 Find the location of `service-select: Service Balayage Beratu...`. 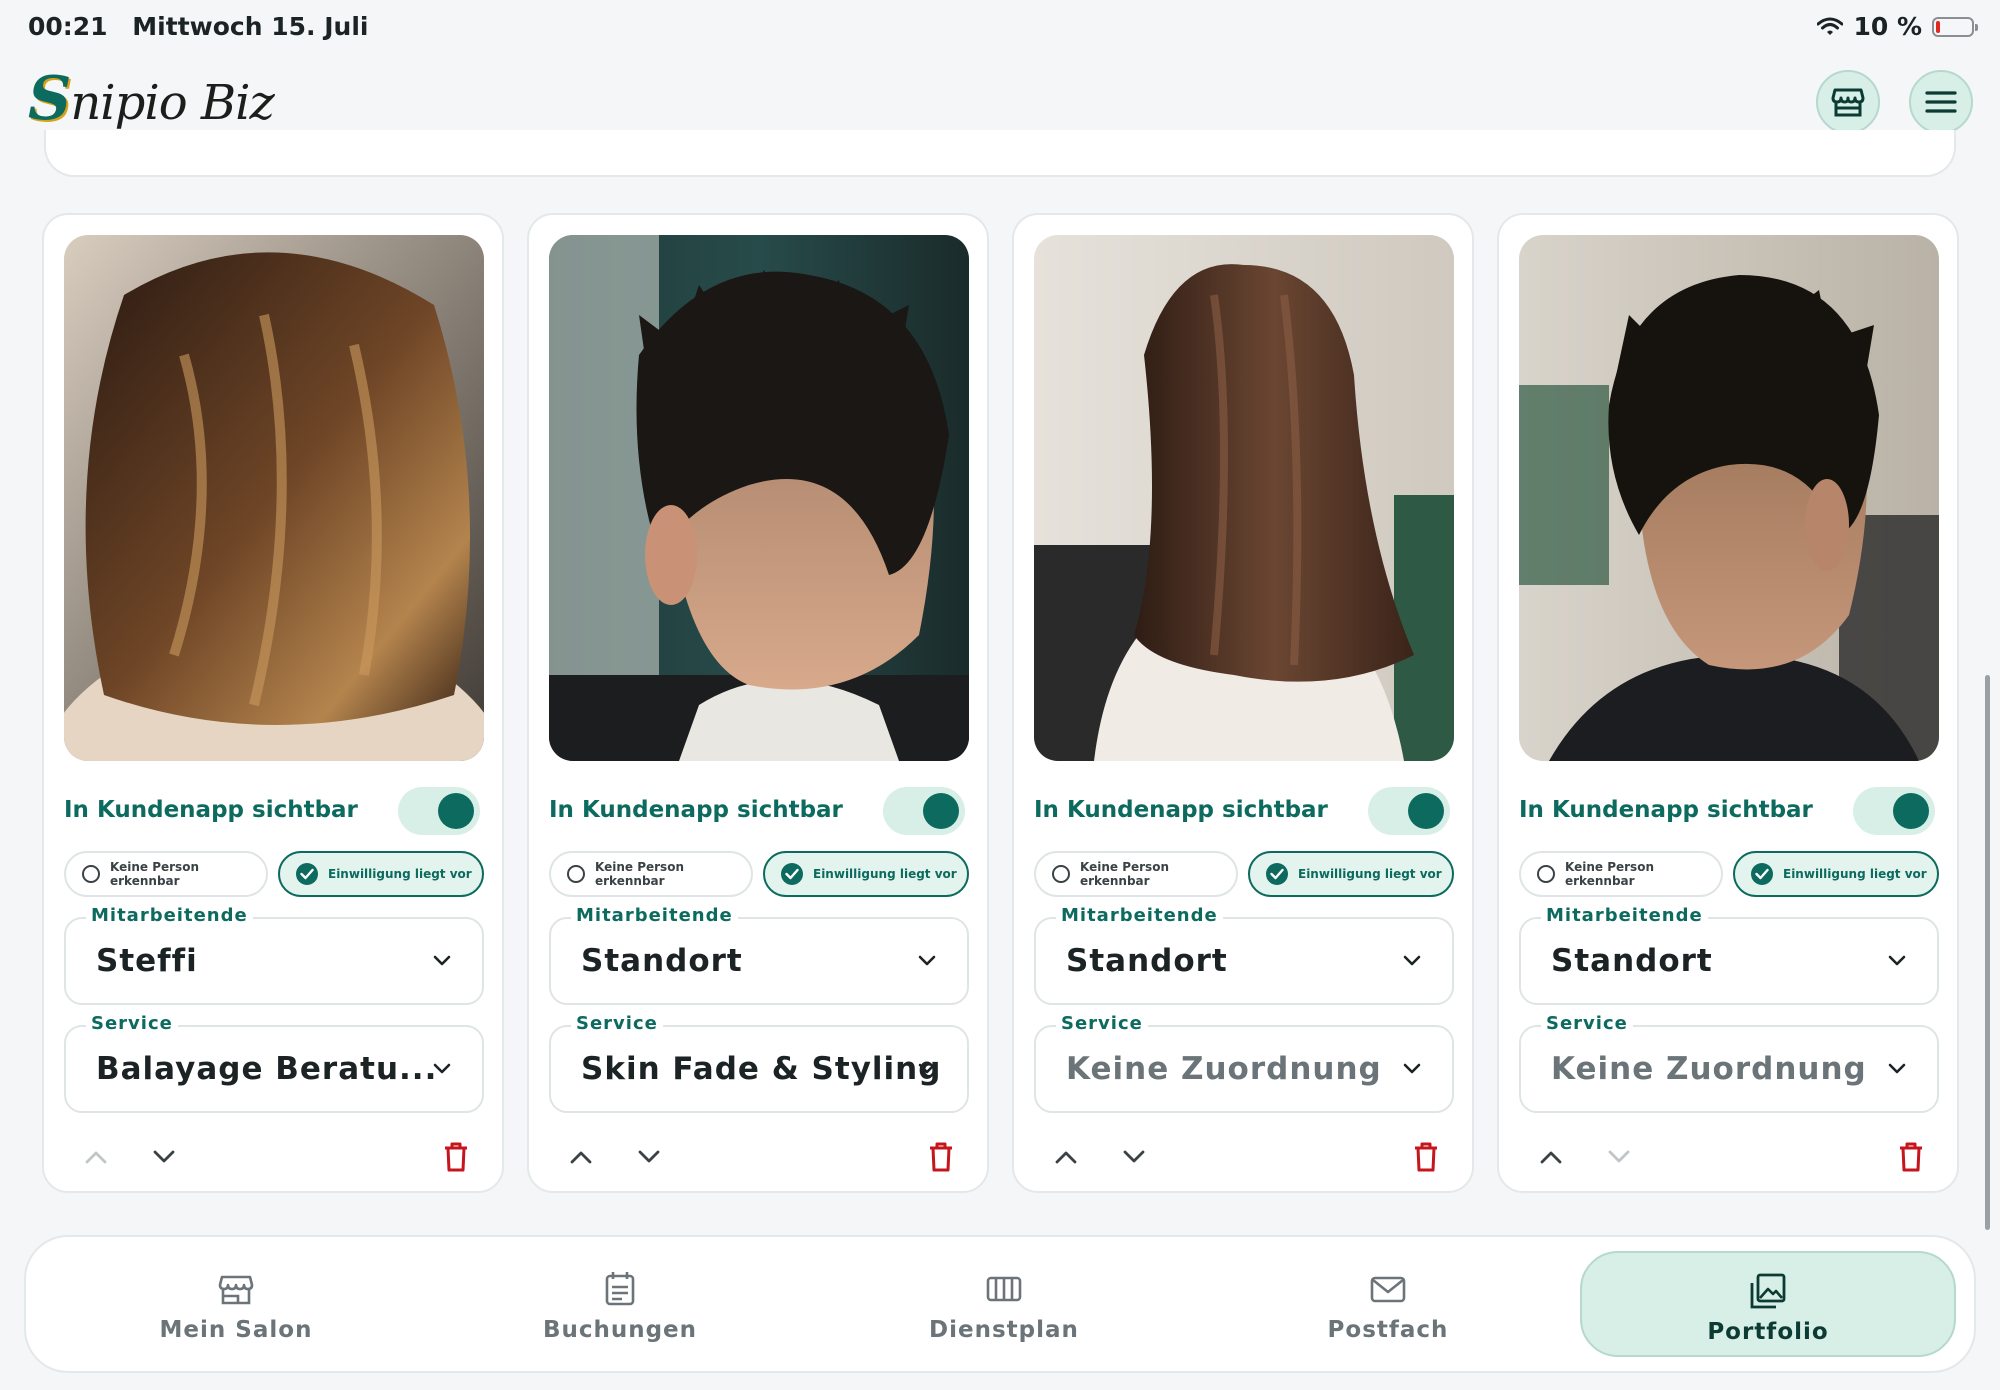

service-select: Service Balayage Beratu... is located at coordinates (274, 1063).